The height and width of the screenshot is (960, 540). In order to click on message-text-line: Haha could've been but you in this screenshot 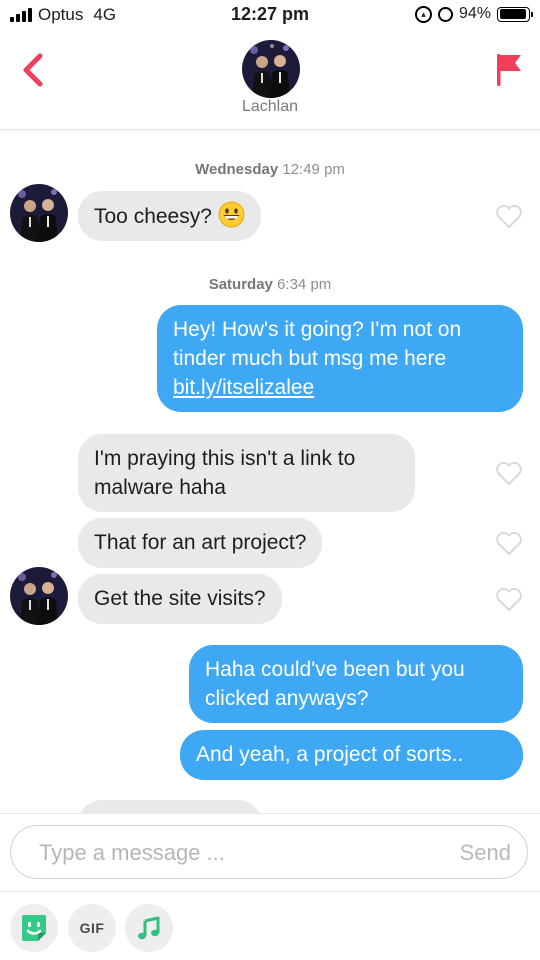, I will do `click(335, 669)`.